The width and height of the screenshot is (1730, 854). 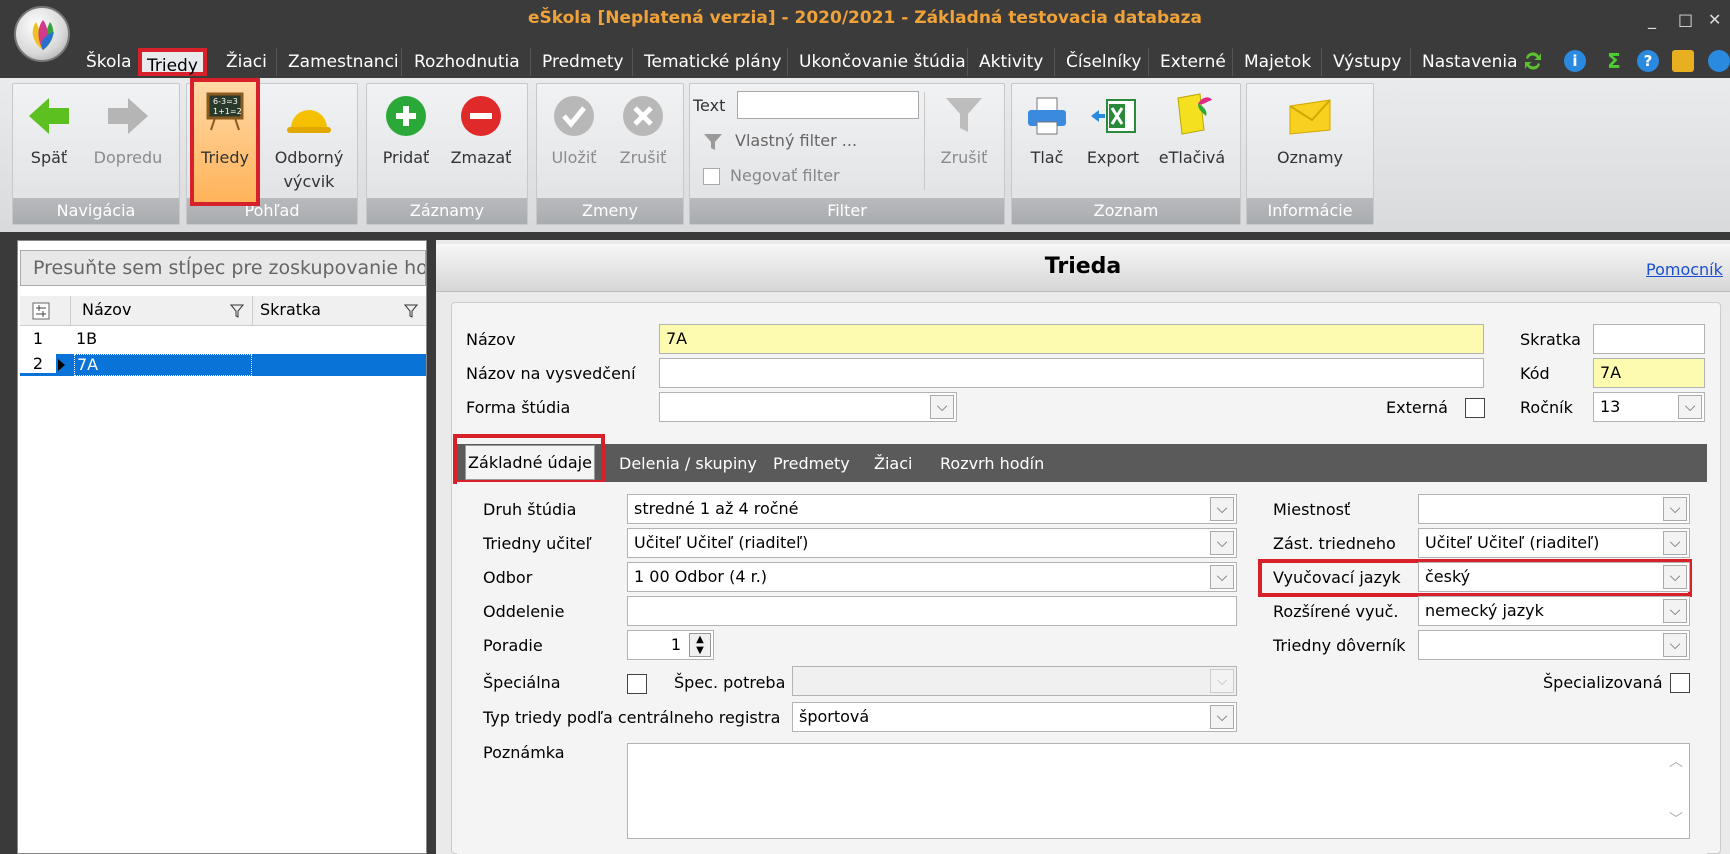 What do you see at coordinates (637, 684) in the screenshot?
I see `specialna-checkbox` at bounding box center [637, 684].